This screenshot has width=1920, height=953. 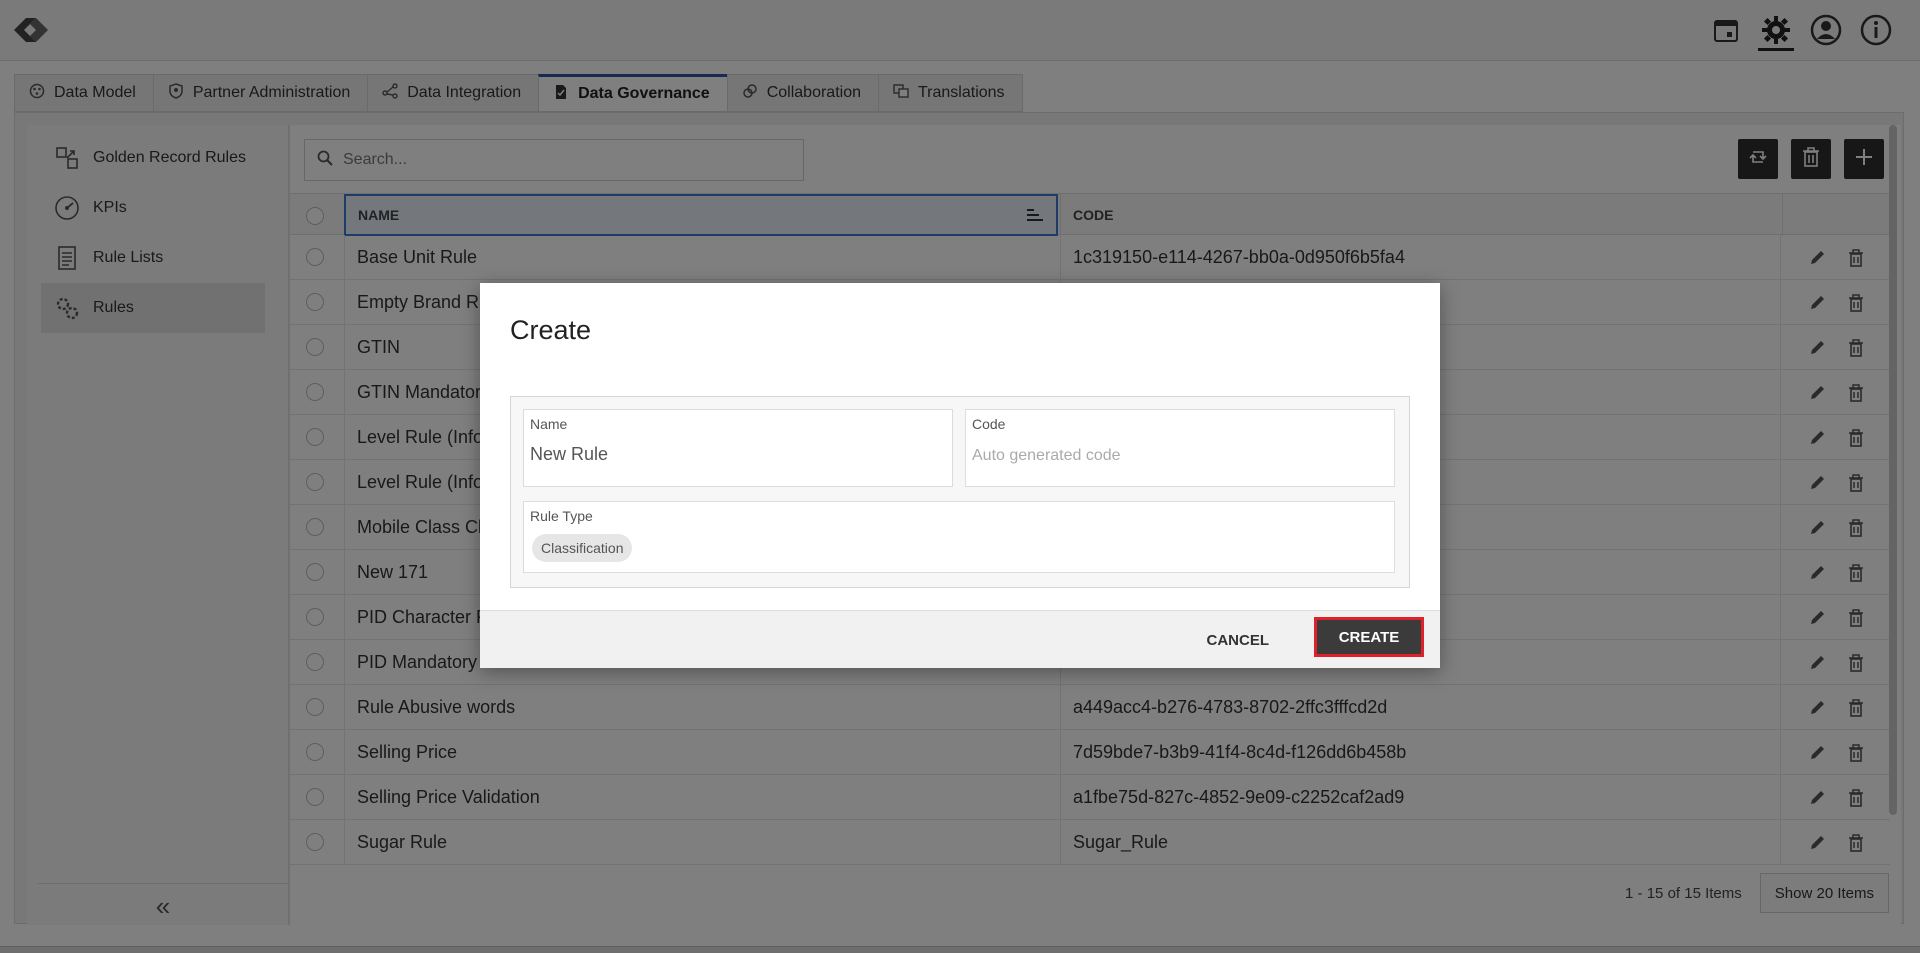 I want to click on cancel-button: CANCEL, so click(x=1238, y=640).